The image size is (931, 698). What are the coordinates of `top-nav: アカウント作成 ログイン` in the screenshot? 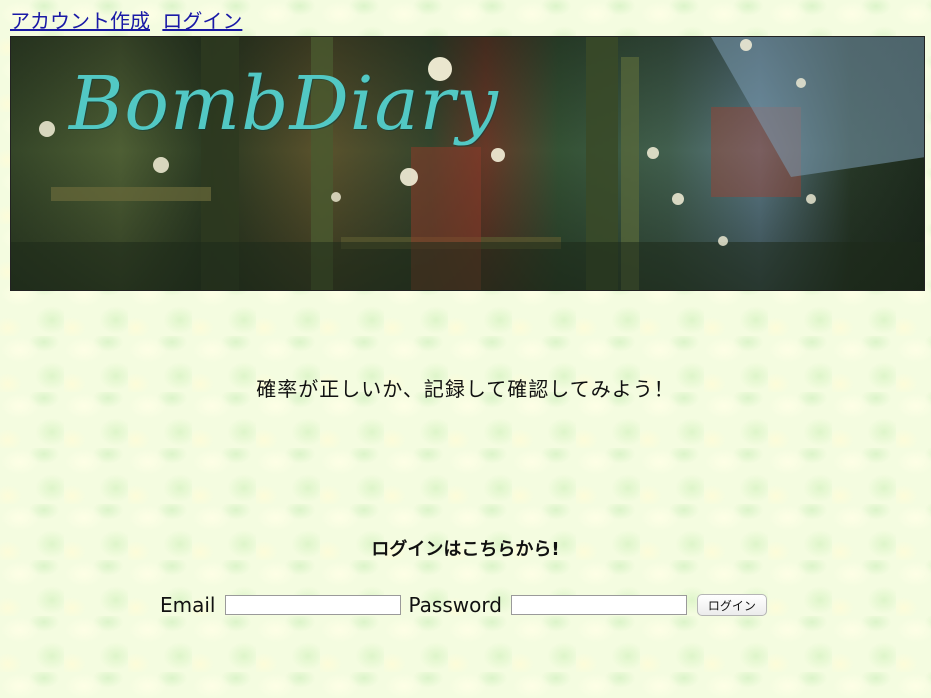 It's located at (129, 21).